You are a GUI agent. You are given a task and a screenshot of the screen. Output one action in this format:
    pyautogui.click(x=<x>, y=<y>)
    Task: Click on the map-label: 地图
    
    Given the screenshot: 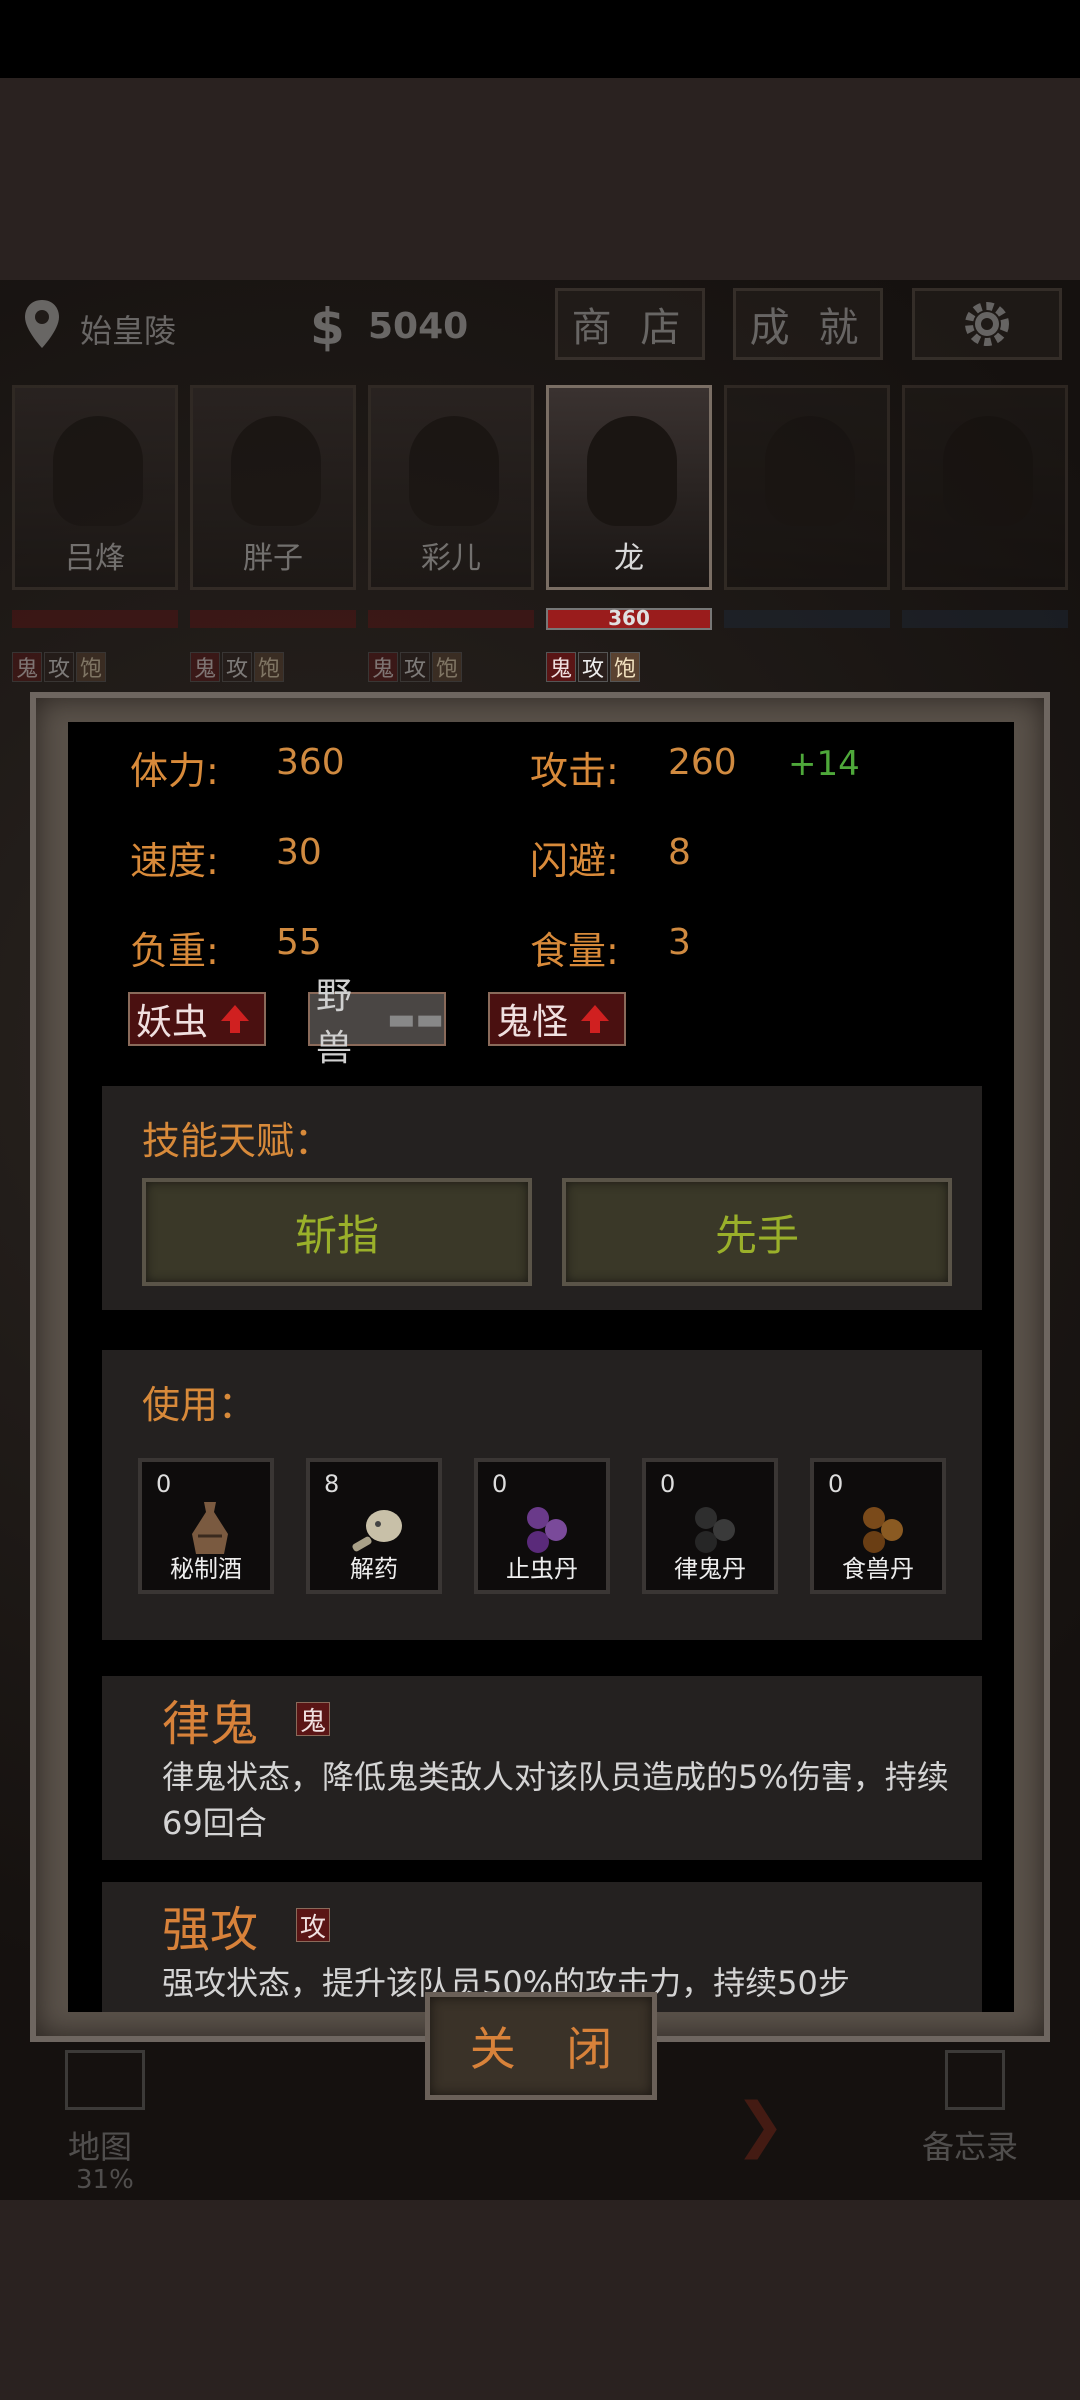 What is the action you would take?
    pyautogui.click(x=100, y=2147)
    